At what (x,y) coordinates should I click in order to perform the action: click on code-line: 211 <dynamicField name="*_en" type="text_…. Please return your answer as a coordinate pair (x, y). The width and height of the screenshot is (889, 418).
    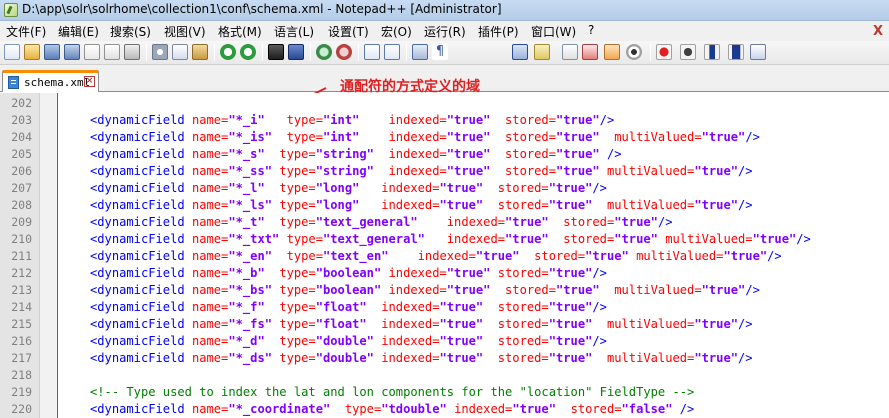
    Looking at the image, I should click on (444, 256).